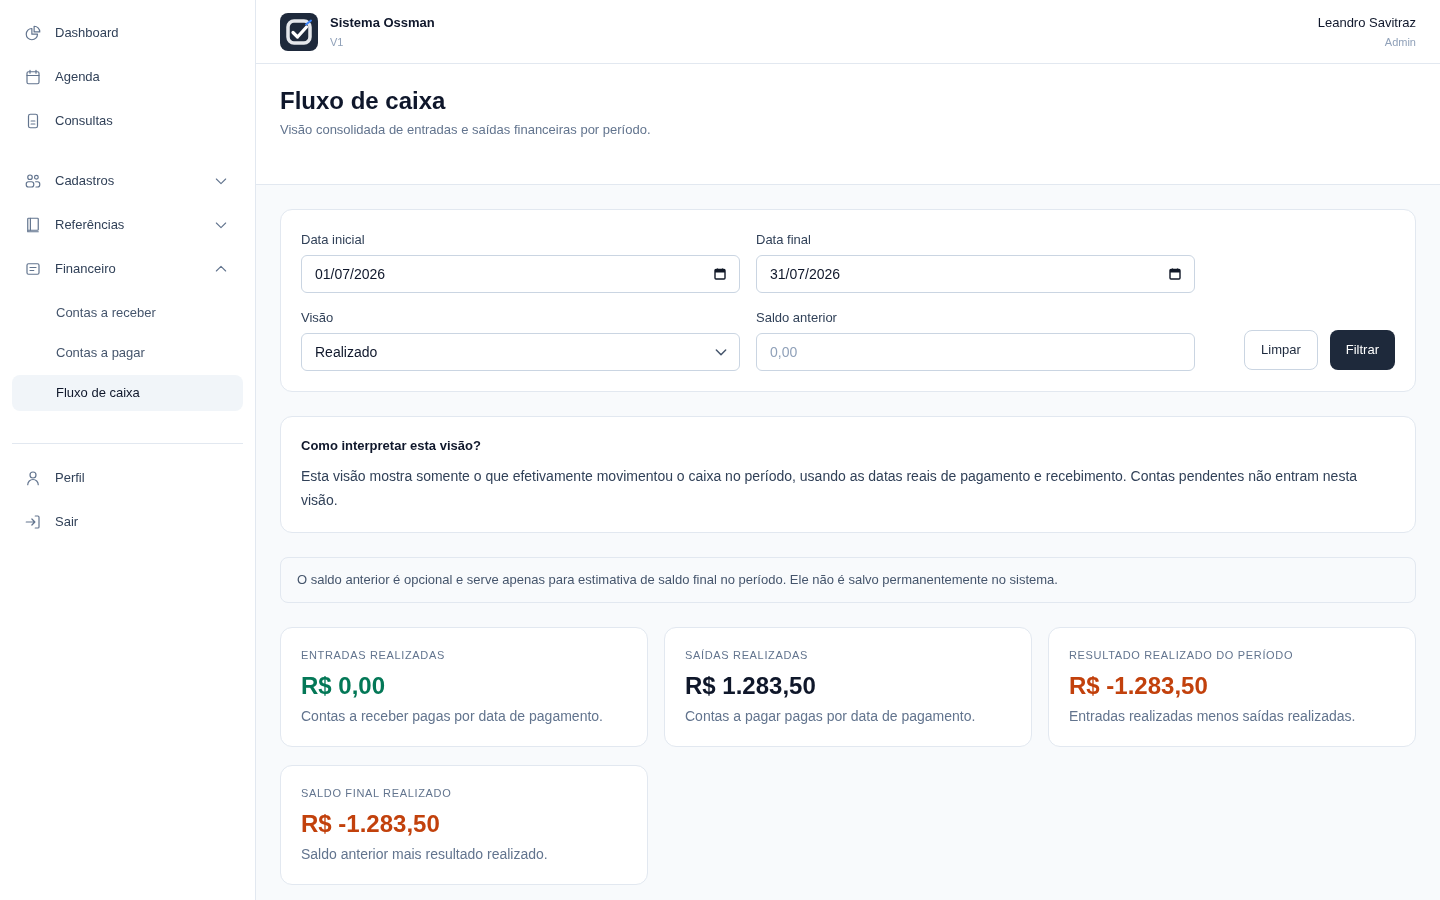  Describe the element at coordinates (127, 225) in the screenshot. I see `sidebar-item: Referências` at that location.